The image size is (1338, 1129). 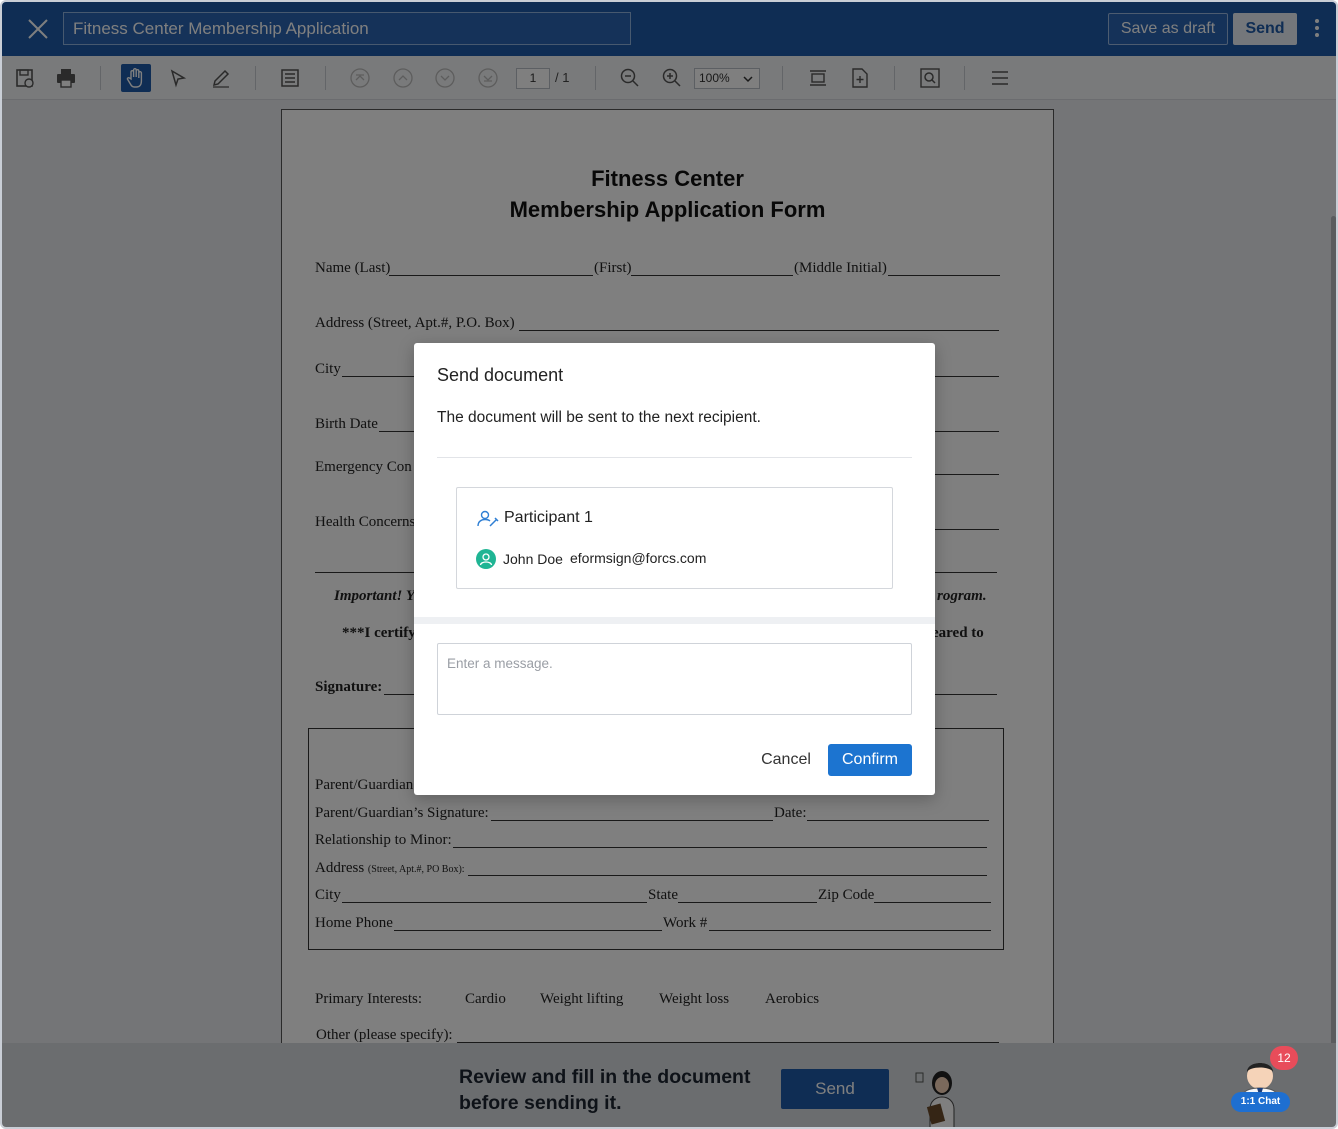 What do you see at coordinates (1260, 1102) in the screenshot?
I see `chat-button: 1:1 Chat` at bounding box center [1260, 1102].